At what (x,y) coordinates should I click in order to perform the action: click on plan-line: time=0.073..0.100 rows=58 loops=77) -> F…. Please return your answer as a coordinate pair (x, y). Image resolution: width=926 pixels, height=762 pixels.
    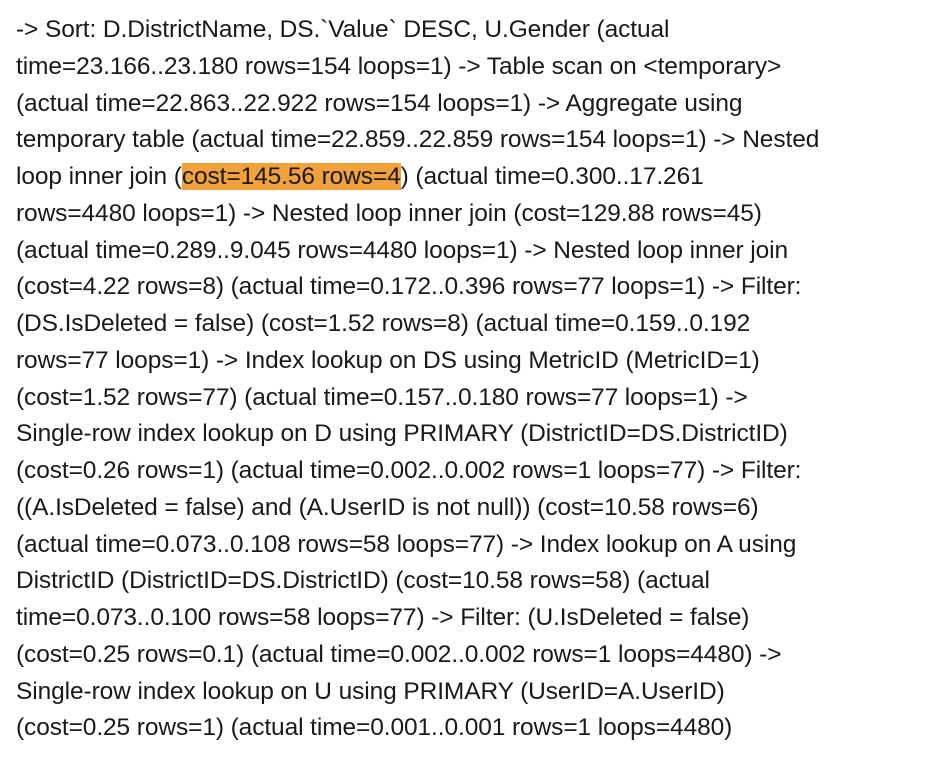
    Looking at the image, I should click on (383, 617).